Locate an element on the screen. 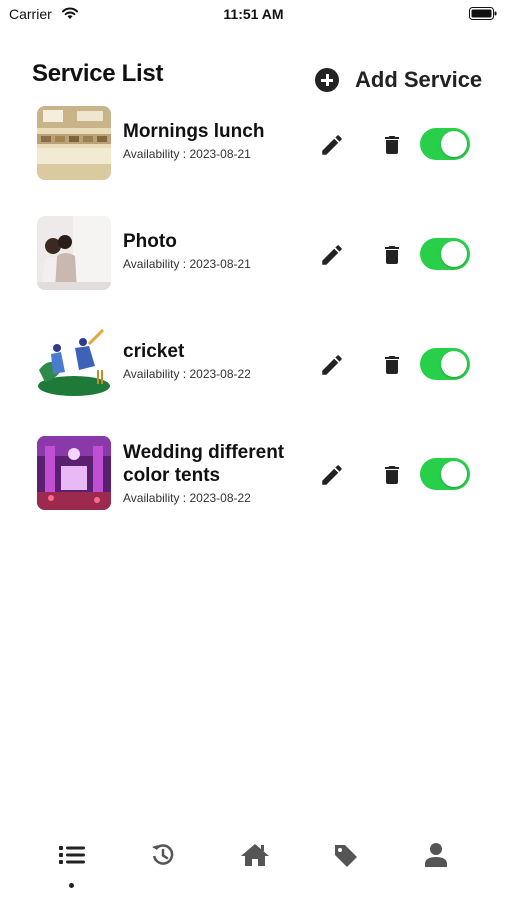 The image size is (507, 900). tab-service-list is located at coordinates (72, 862).